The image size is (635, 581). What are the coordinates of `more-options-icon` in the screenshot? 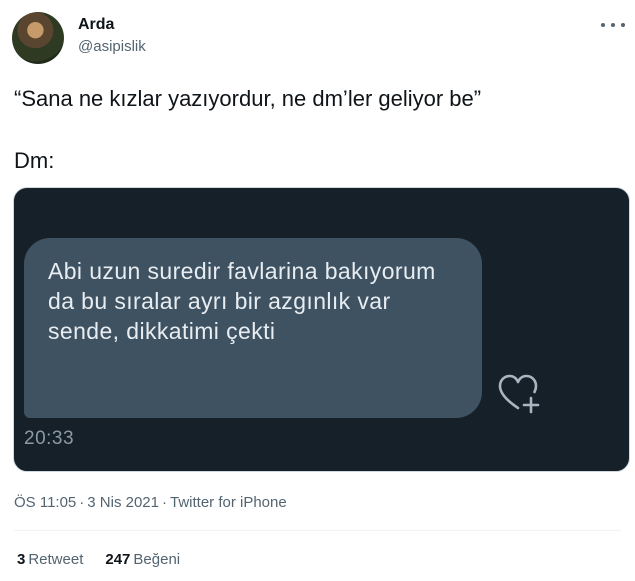 It's located at (613, 25).